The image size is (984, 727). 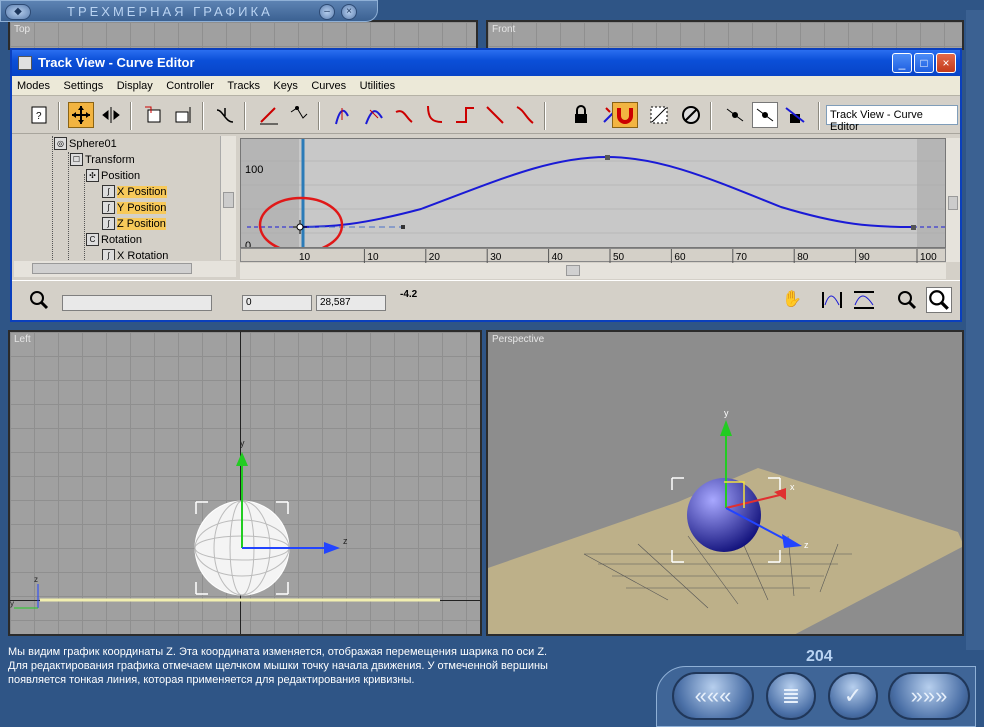 I want to click on tree-item-y-position: ∫ Y Position, so click(x=134, y=207).